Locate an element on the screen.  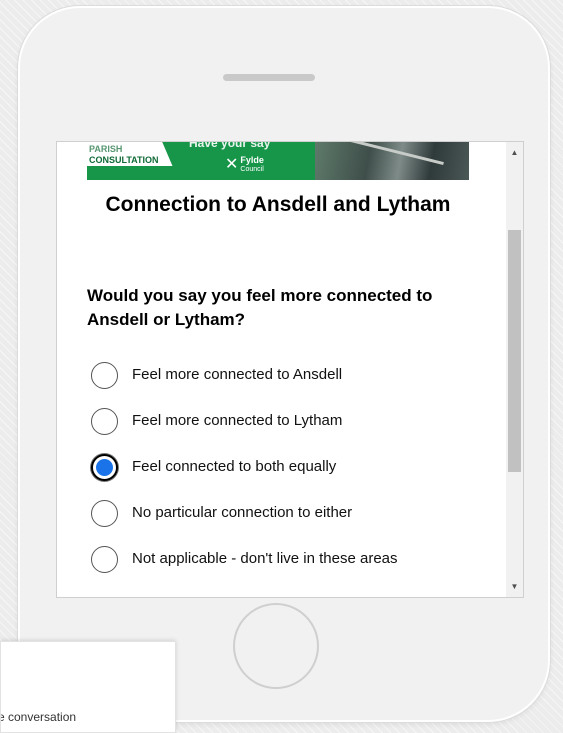
vertical-scrollbar: ▲ ▼ is located at coordinates (514, 369).